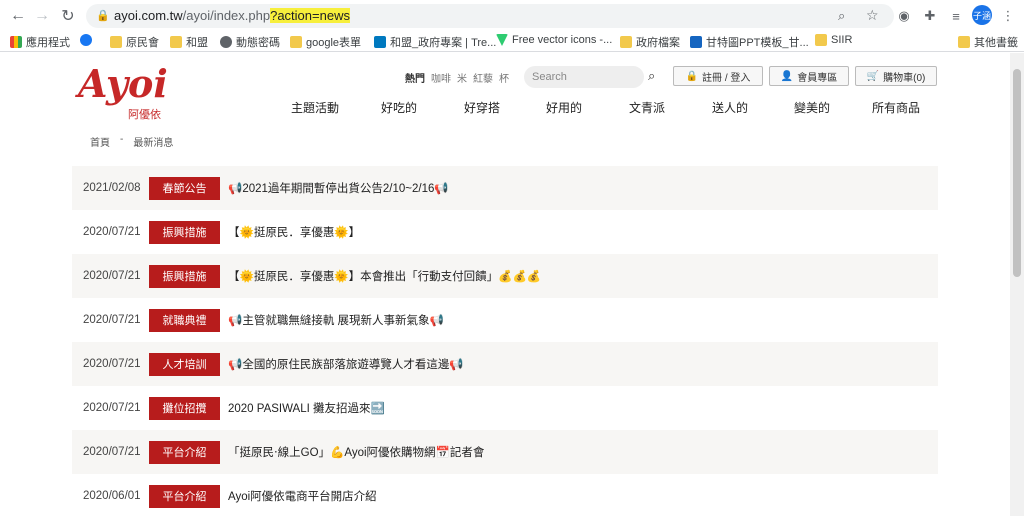  What do you see at coordinates (502, 40) in the screenshot?
I see `vector-icon` at bounding box center [502, 40].